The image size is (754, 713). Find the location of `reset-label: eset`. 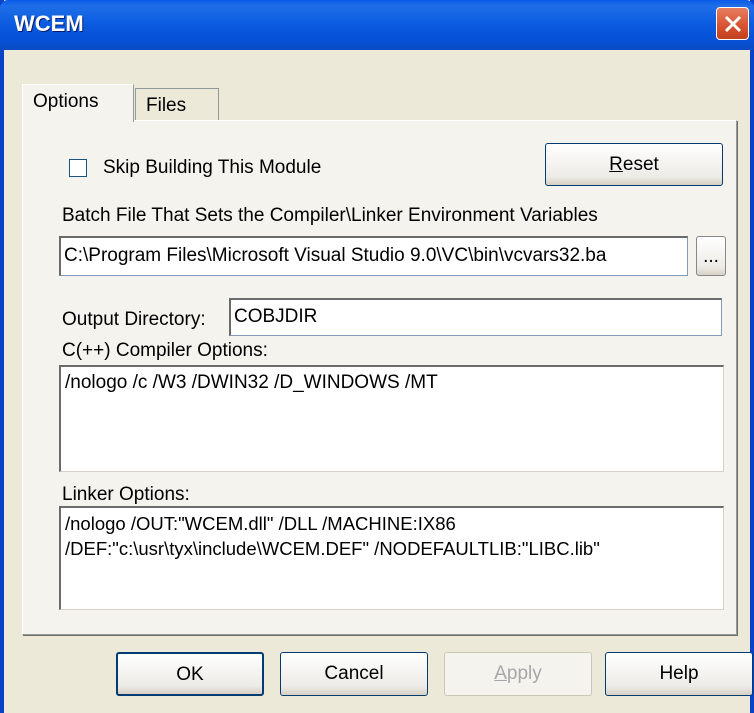

reset-label: eset is located at coordinates (640, 164).